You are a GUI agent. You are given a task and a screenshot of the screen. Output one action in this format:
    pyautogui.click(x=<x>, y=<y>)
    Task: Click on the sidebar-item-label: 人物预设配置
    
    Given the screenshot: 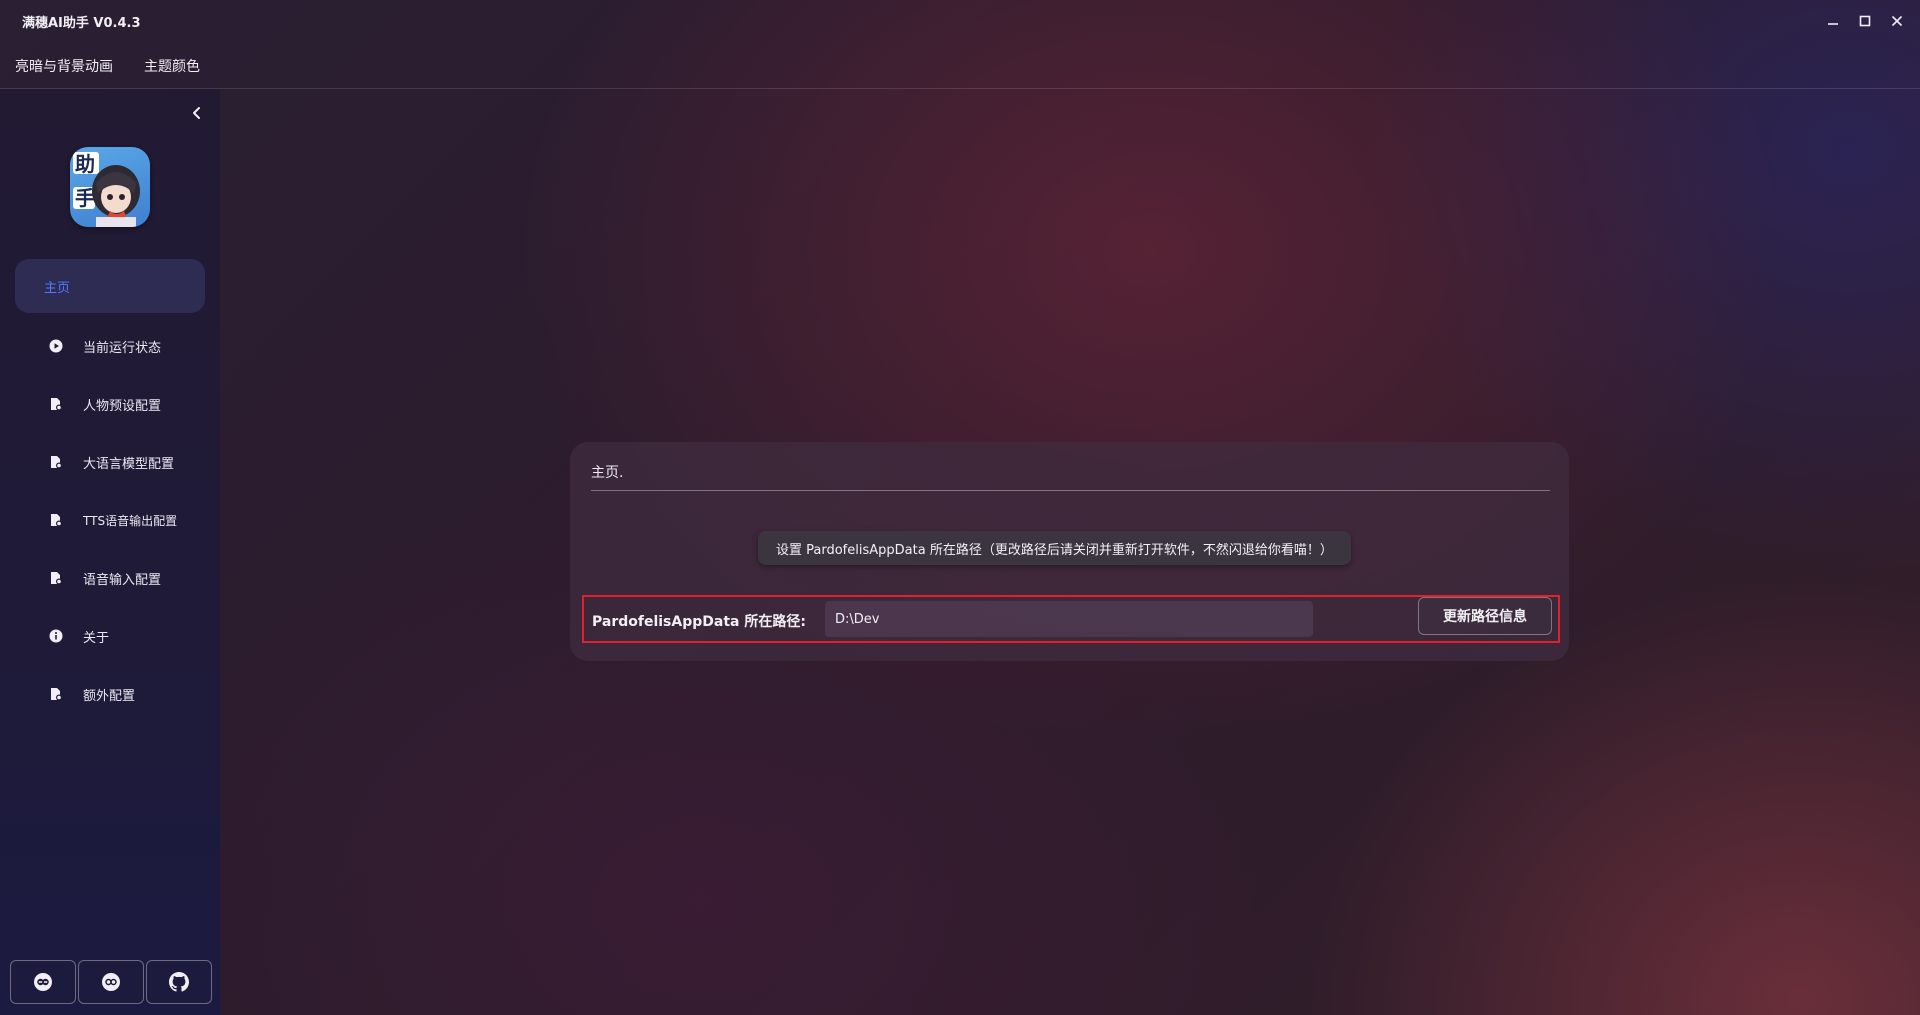 What is the action you would take?
    pyautogui.click(x=122, y=406)
    